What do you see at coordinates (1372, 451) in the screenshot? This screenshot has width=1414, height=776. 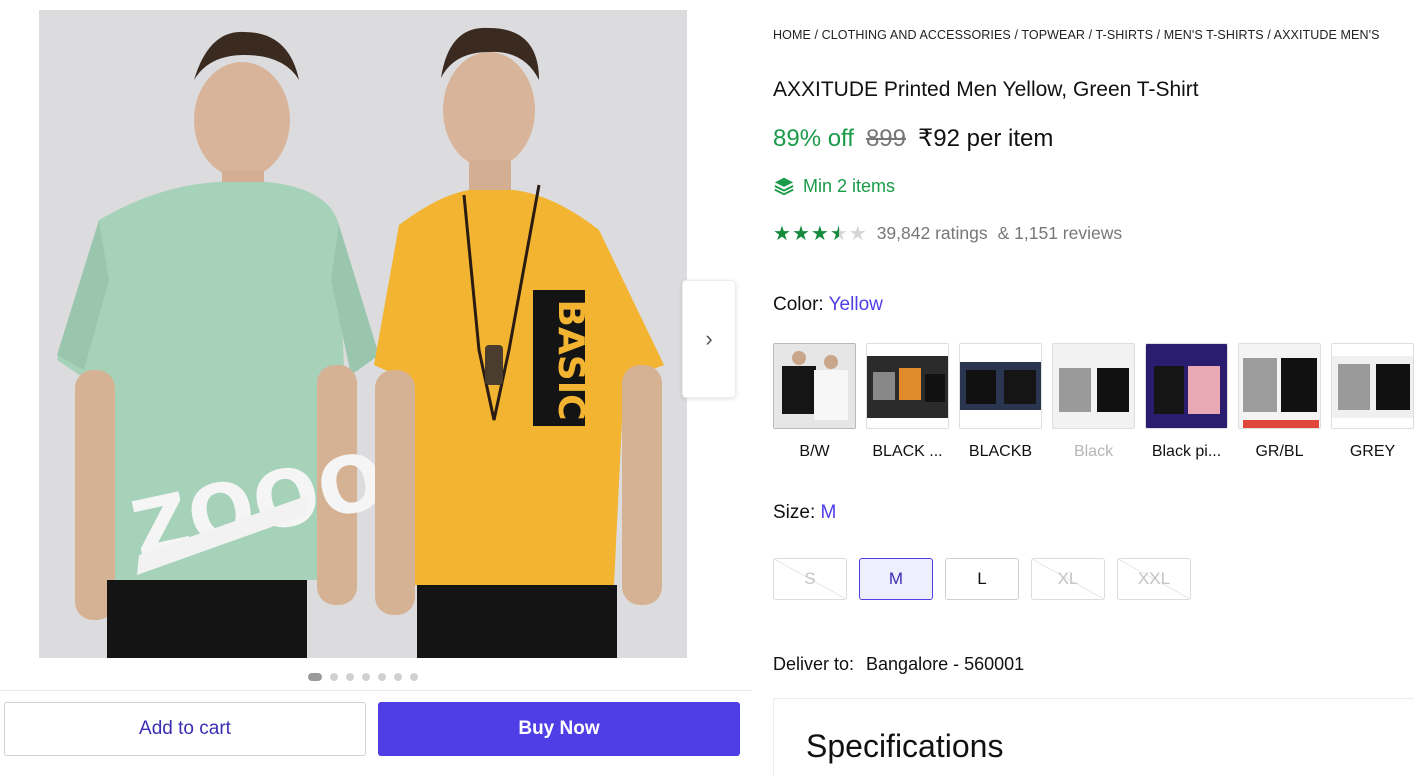 I see `color-option-label: GREY` at bounding box center [1372, 451].